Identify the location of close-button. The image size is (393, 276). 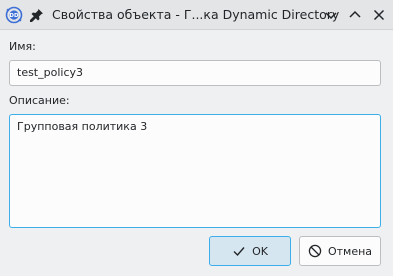
(379, 15).